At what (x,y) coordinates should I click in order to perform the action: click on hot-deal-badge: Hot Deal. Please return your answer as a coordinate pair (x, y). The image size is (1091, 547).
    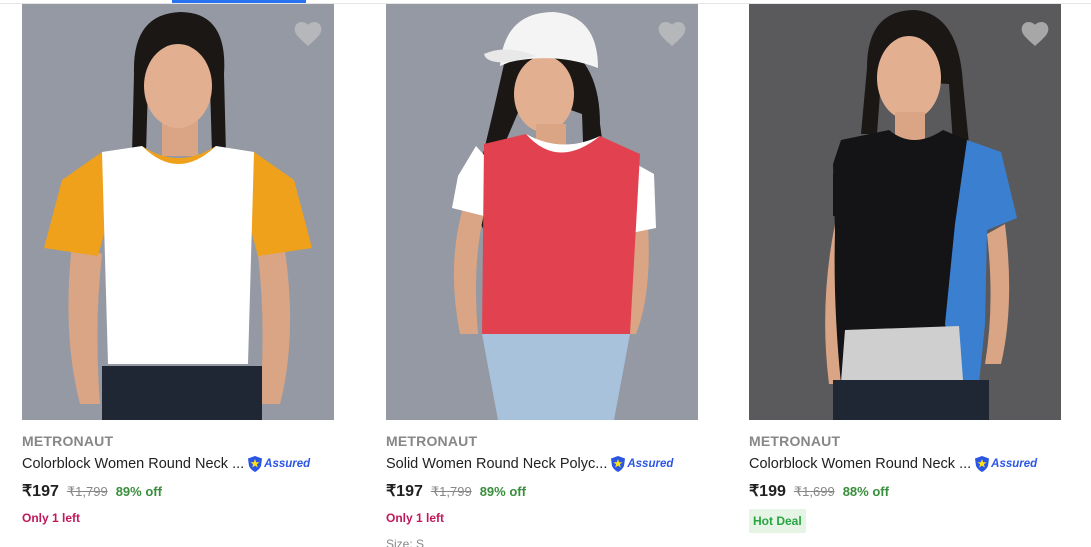
    Looking at the image, I should click on (777, 521).